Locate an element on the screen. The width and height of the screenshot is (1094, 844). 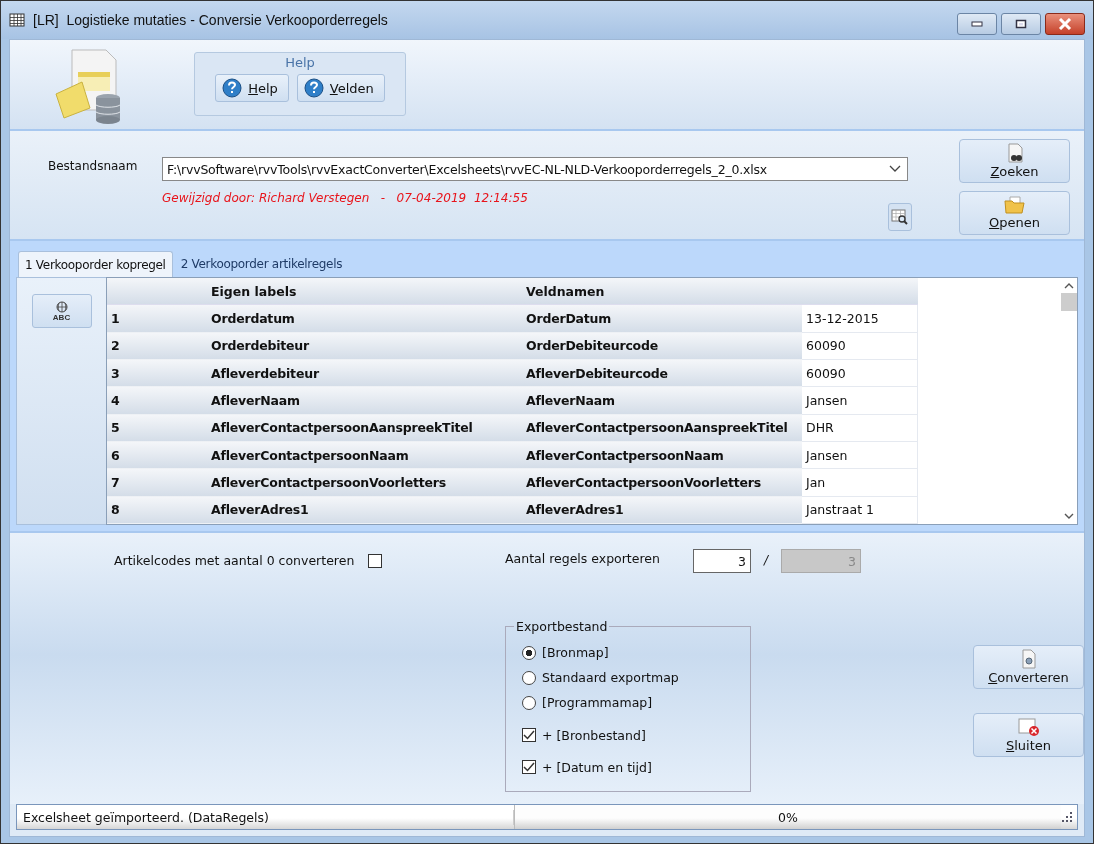
value-cell: DHR is located at coordinates (860, 428).